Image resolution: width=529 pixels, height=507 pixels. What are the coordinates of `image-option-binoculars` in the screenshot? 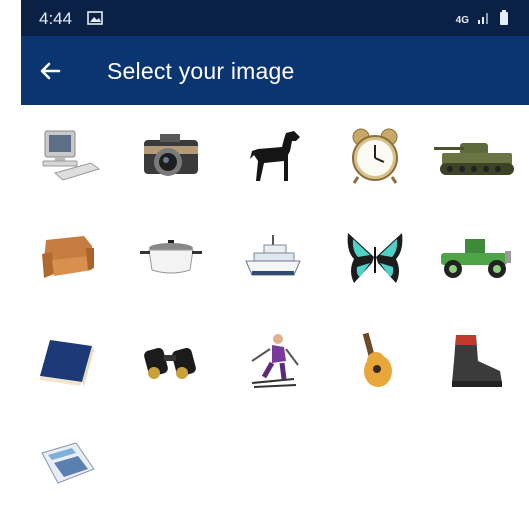 It's located at (171, 362).